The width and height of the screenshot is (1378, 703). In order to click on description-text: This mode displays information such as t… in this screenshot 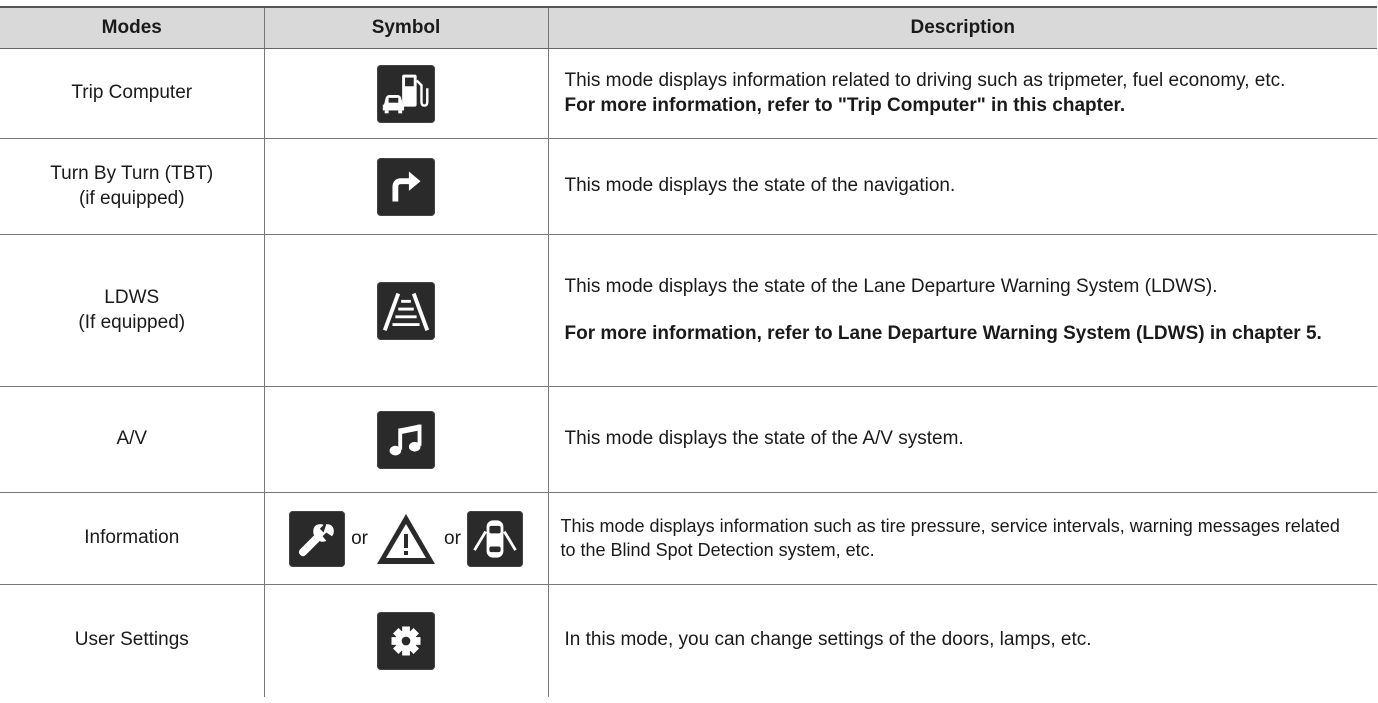, I will do `click(950, 538)`.